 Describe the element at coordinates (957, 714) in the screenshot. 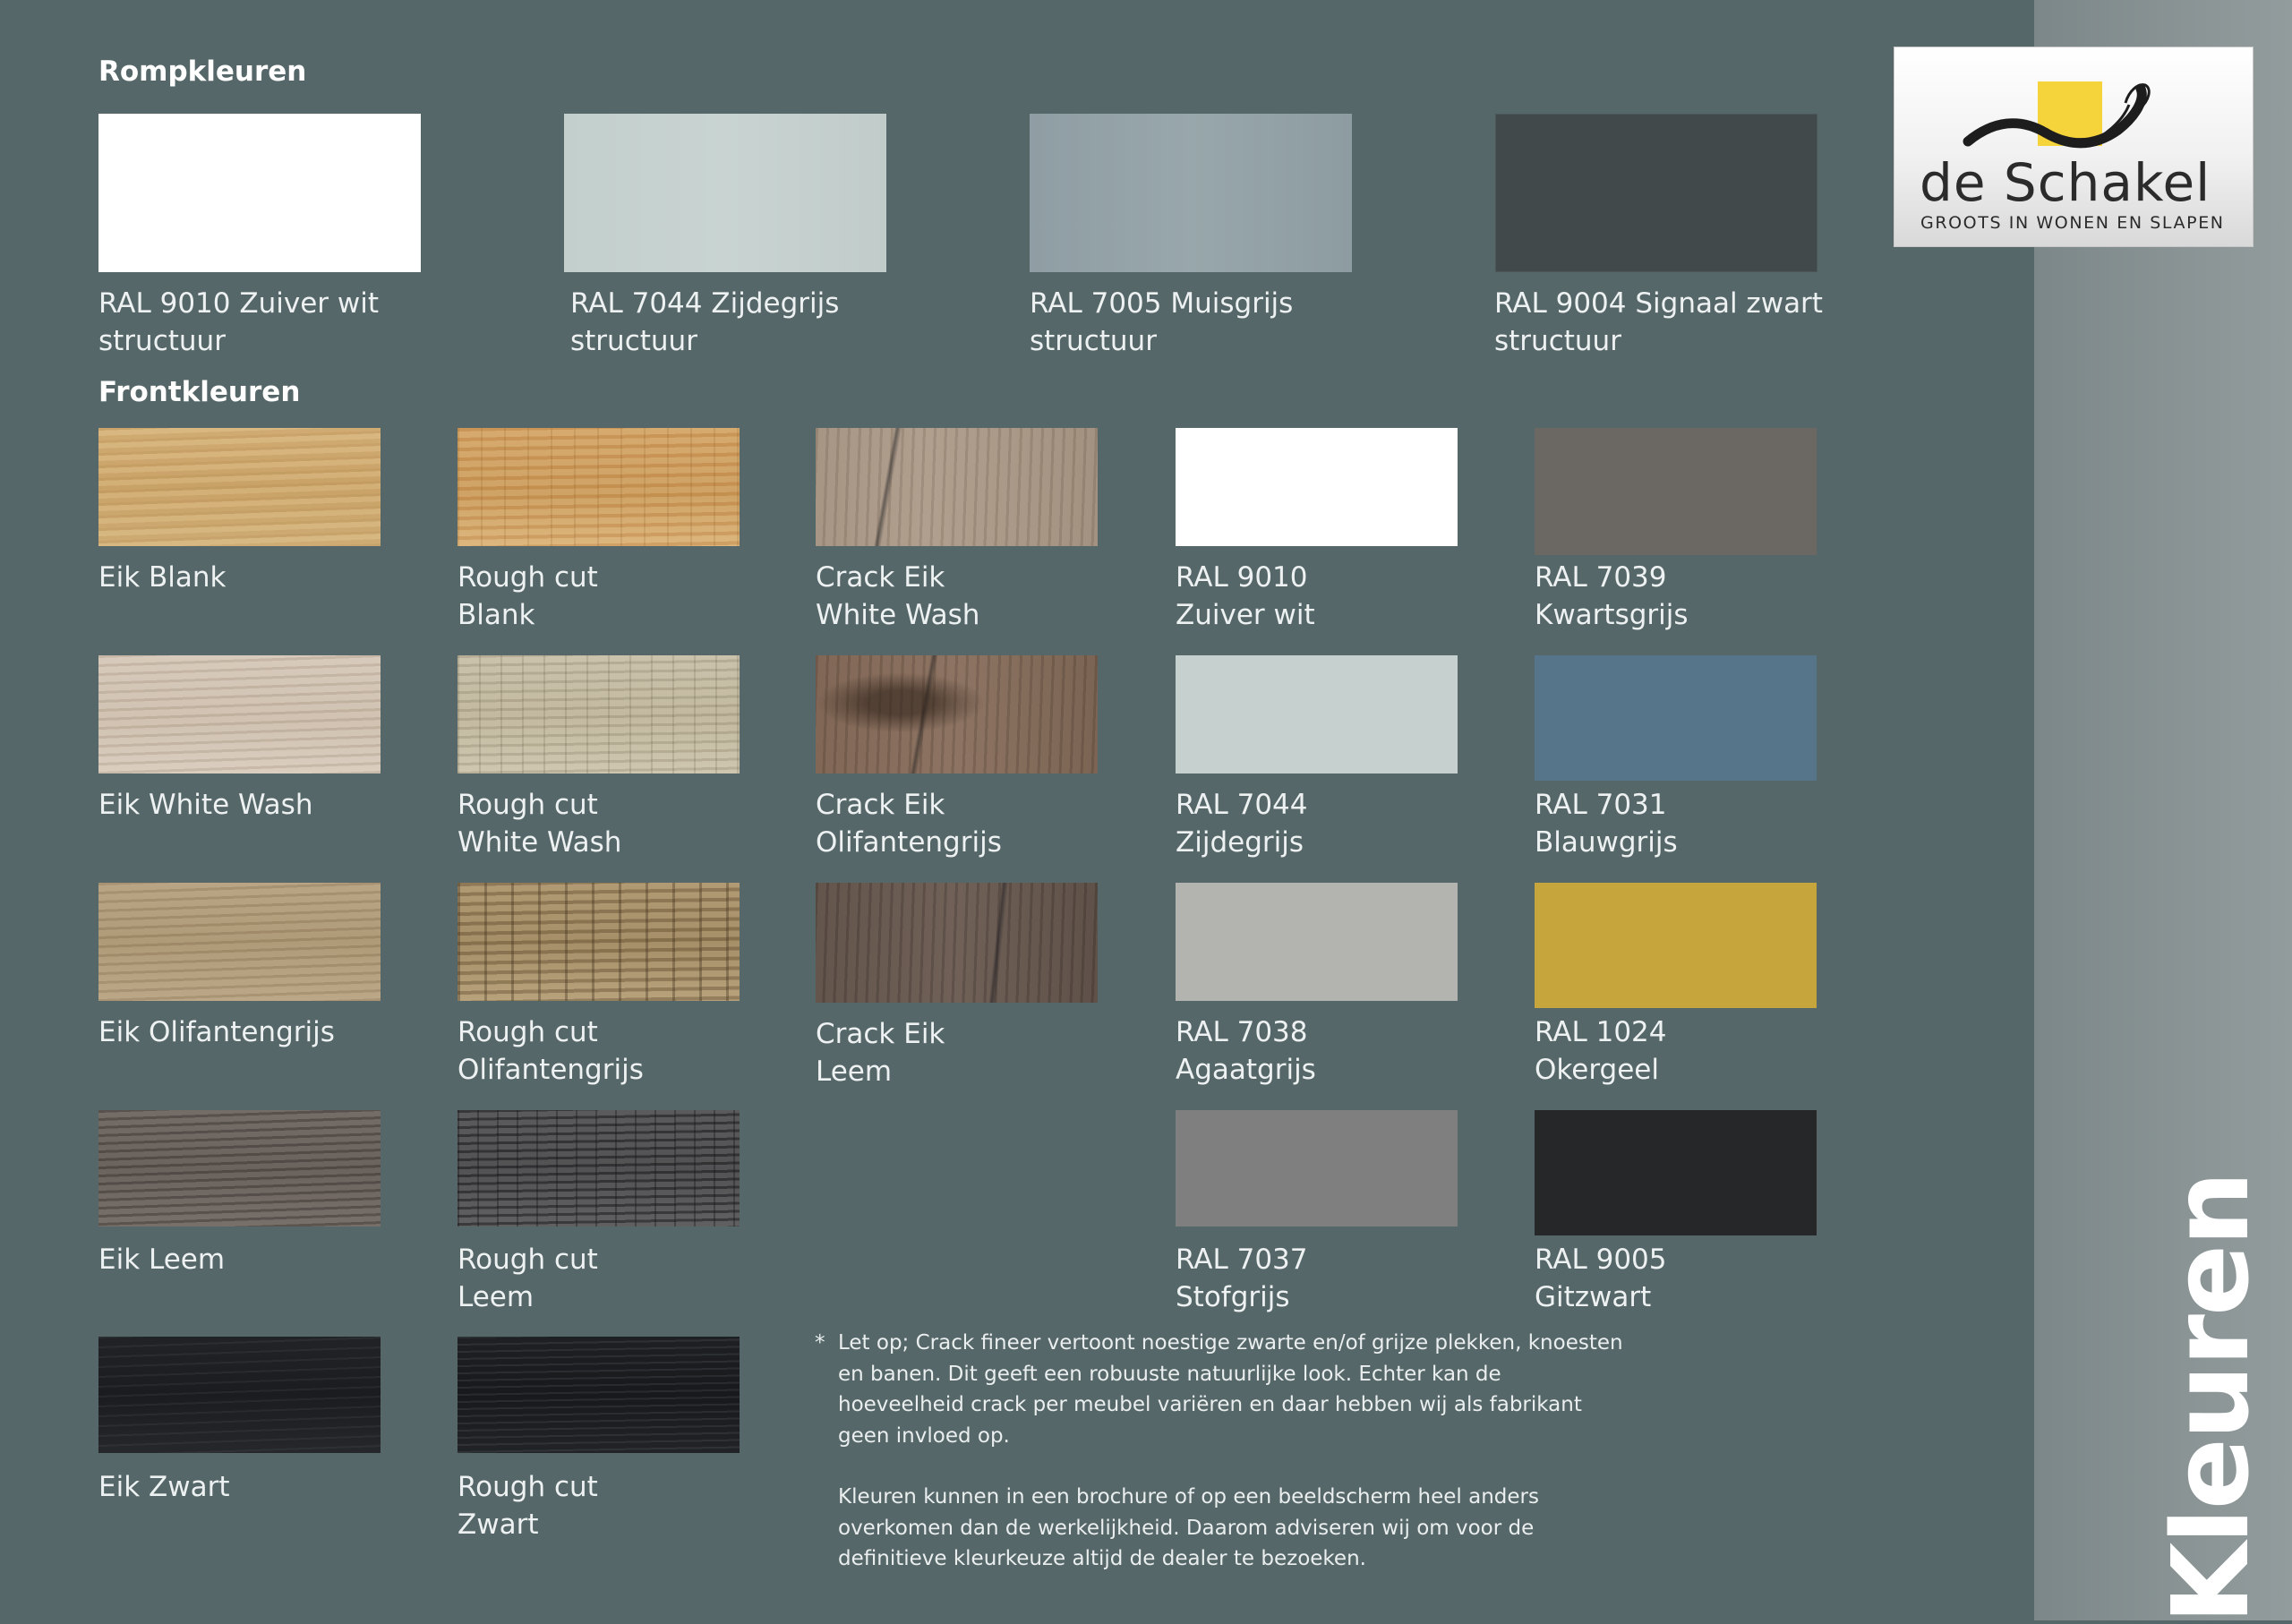

I see `swatch-crack-eik-olifantengrijs` at that location.